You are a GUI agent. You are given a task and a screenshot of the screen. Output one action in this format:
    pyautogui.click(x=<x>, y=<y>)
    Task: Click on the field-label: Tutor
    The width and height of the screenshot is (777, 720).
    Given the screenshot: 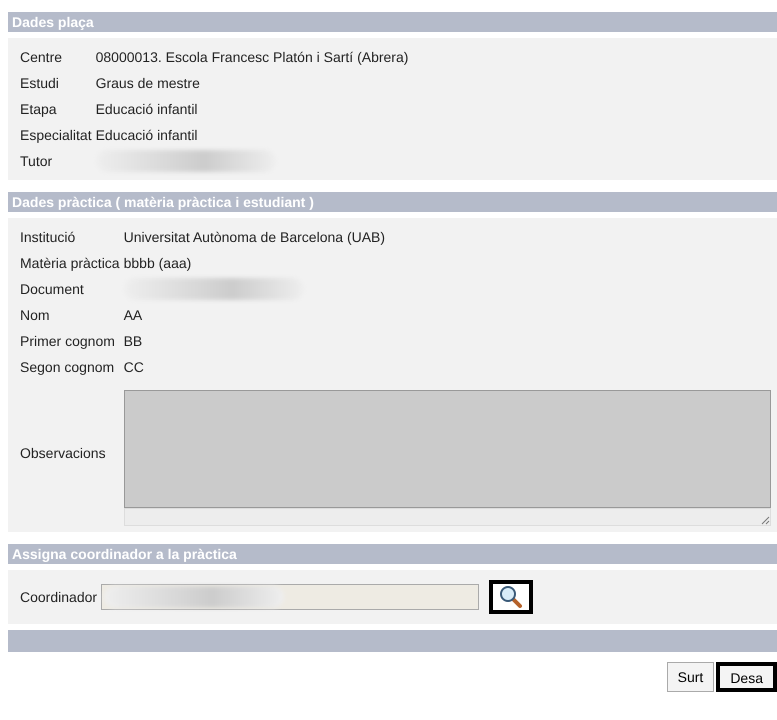 What is the action you would take?
    pyautogui.click(x=37, y=161)
    